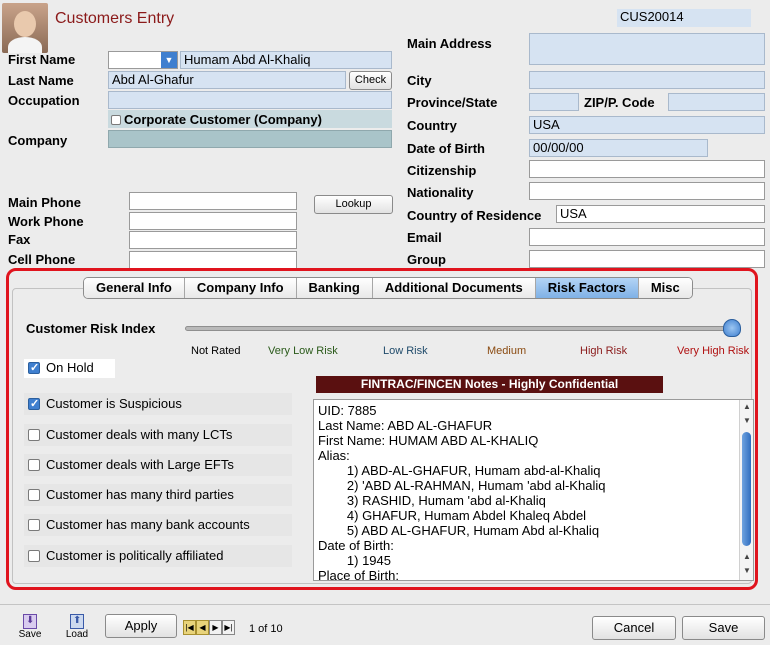  I want to click on occupation-label: Occupation, so click(44, 100).